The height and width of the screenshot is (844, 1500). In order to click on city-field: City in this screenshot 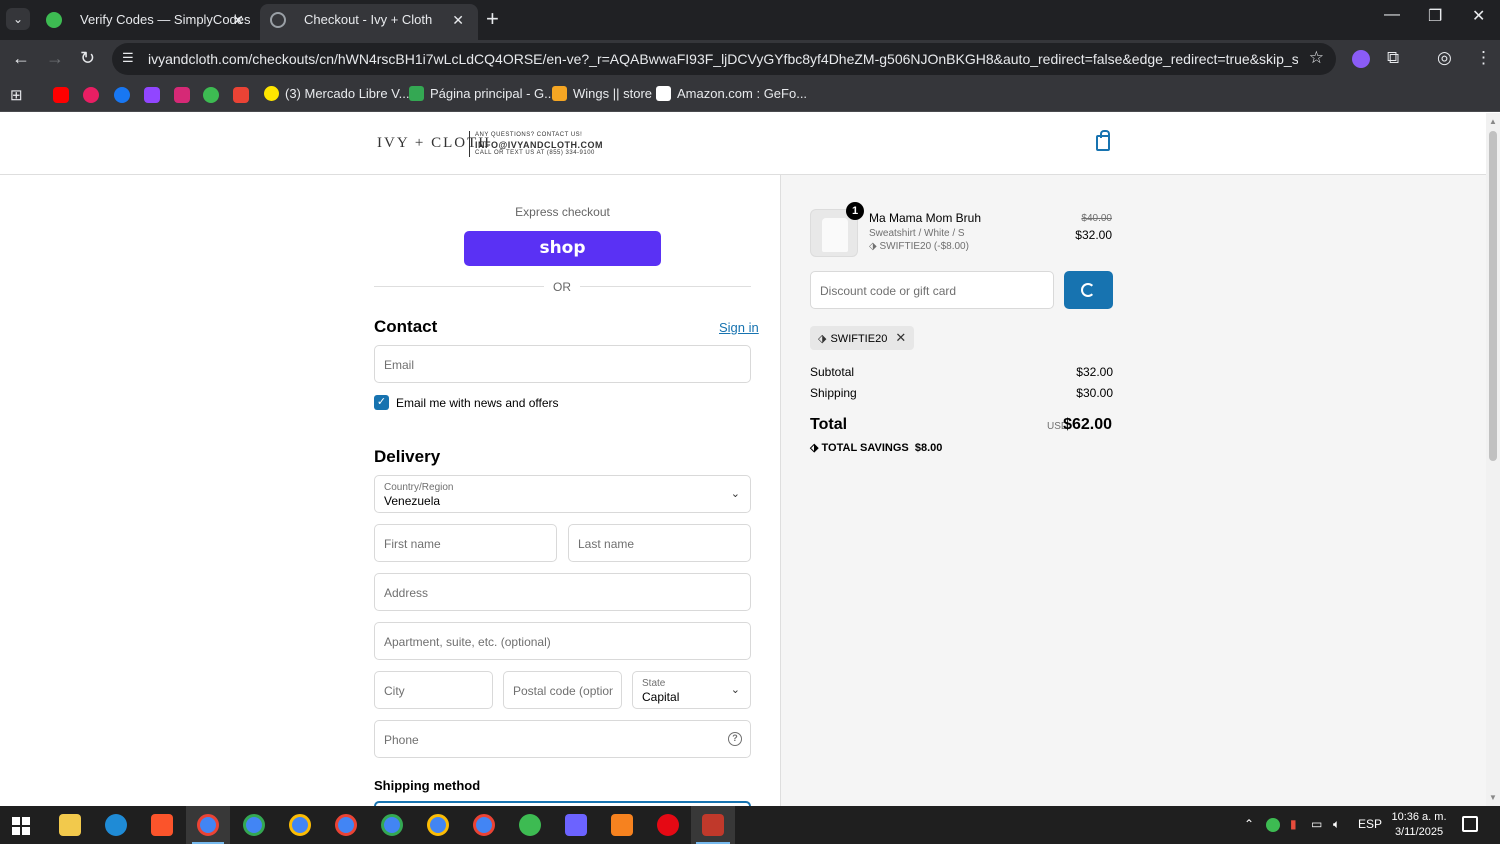, I will do `click(433, 690)`.